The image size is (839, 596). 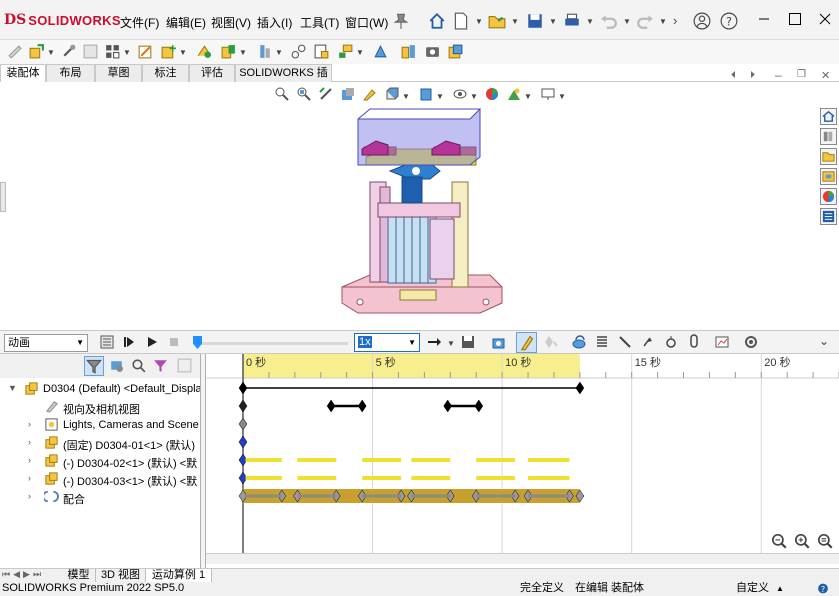 What do you see at coordinates (580, 388) in the screenshot?
I see `assembly-end-key` at bounding box center [580, 388].